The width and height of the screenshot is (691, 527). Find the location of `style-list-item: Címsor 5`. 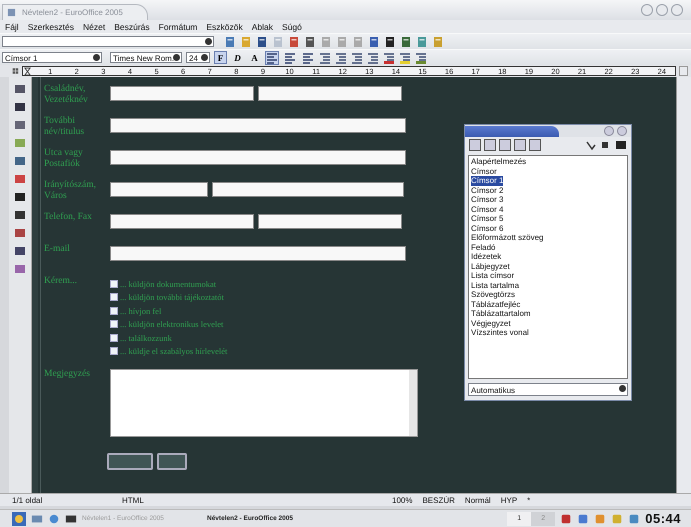

style-list-item: Címsor 5 is located at coordinates (487, 219).